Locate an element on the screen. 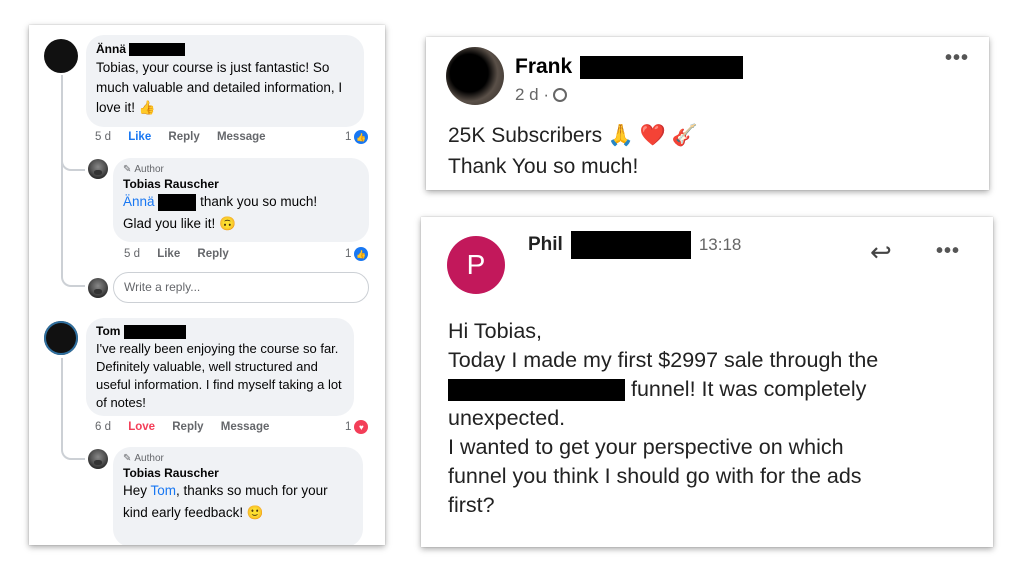  comment-time: 5 d is located at coordinates (103, 137).